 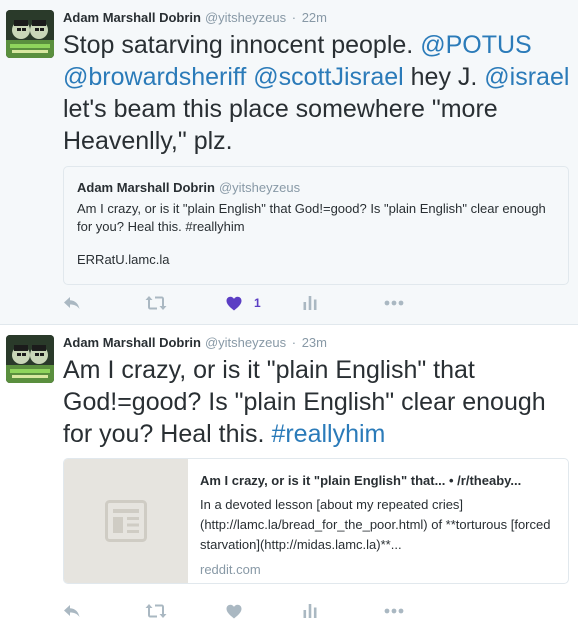 What do you see at coordinates (328, 77) in the screenshot?
I see `mention-link: @scottJisrael` at bounding box center [328, 77].